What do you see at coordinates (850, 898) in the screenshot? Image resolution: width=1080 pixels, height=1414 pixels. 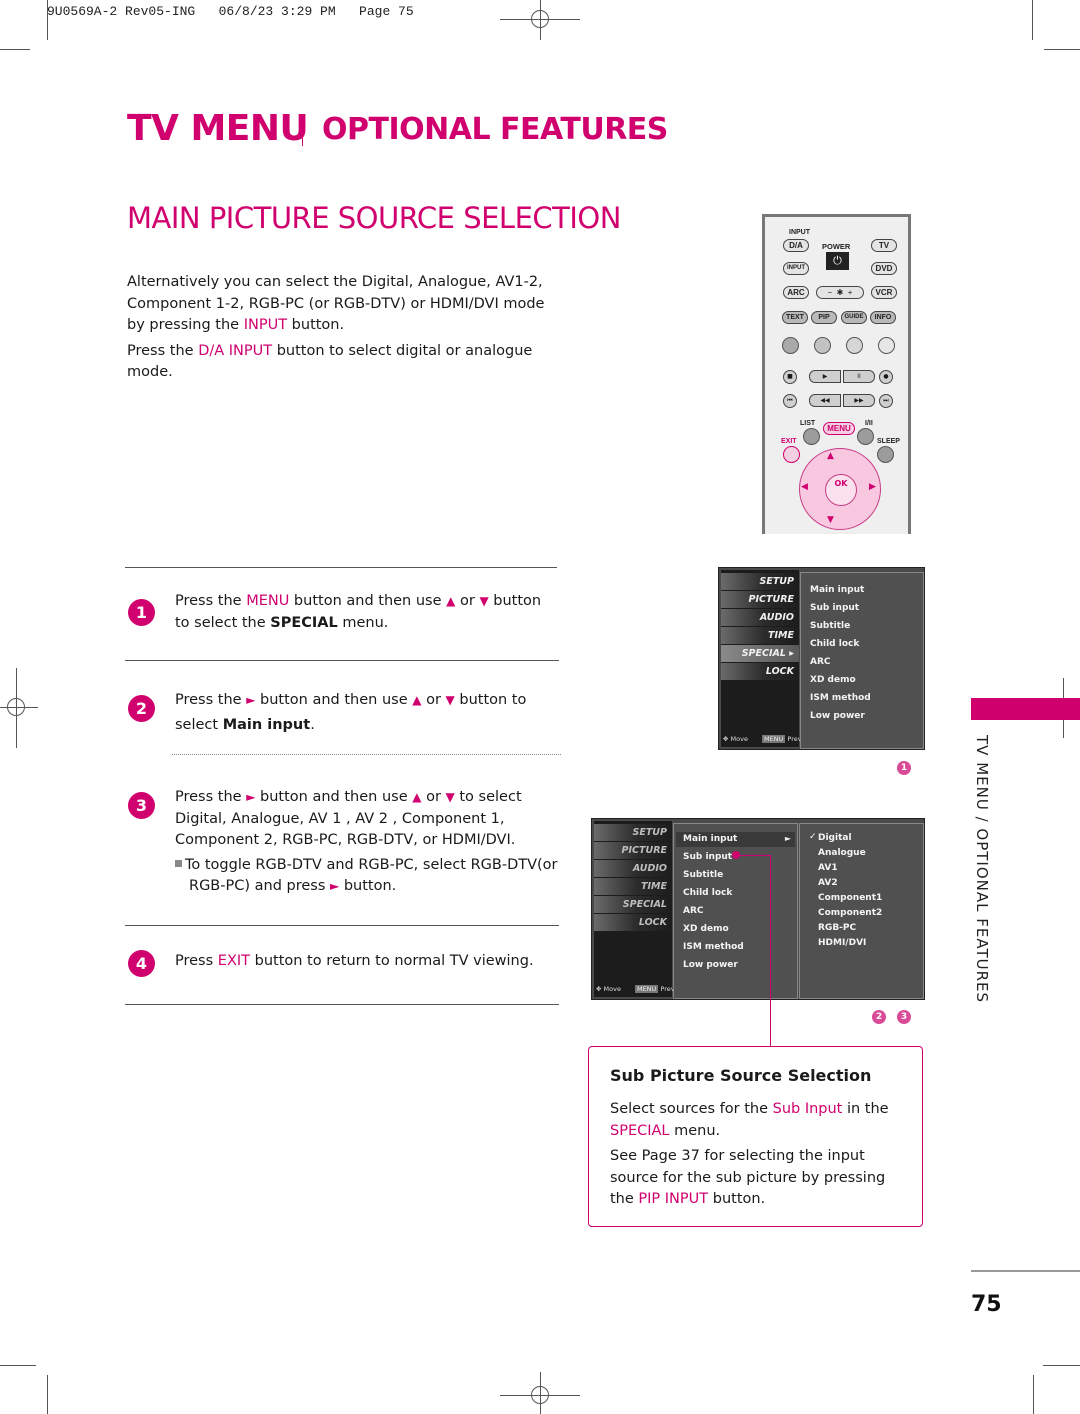 I see `osd-option: Component1` at bounding box center [850, 898].